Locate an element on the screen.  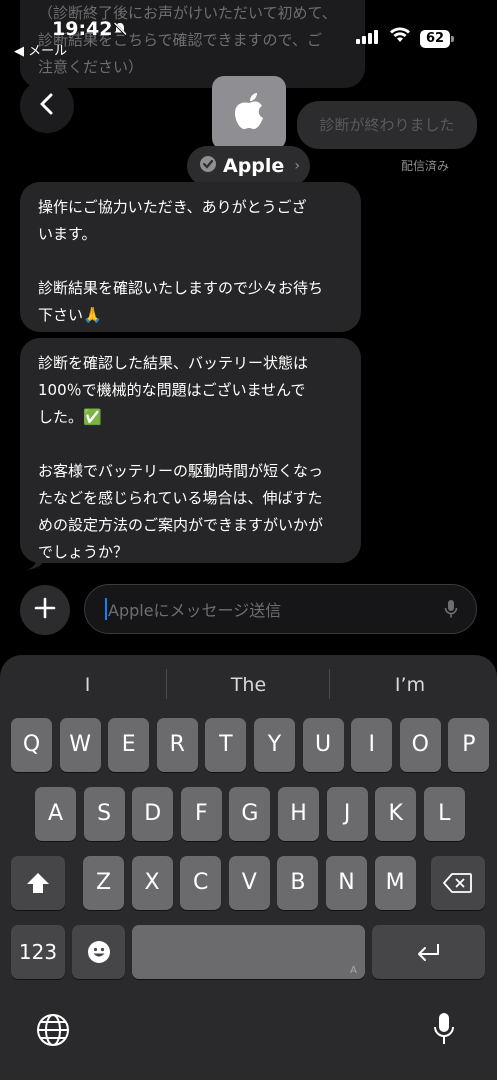
signal-icon is located at coordinates (367, 37).